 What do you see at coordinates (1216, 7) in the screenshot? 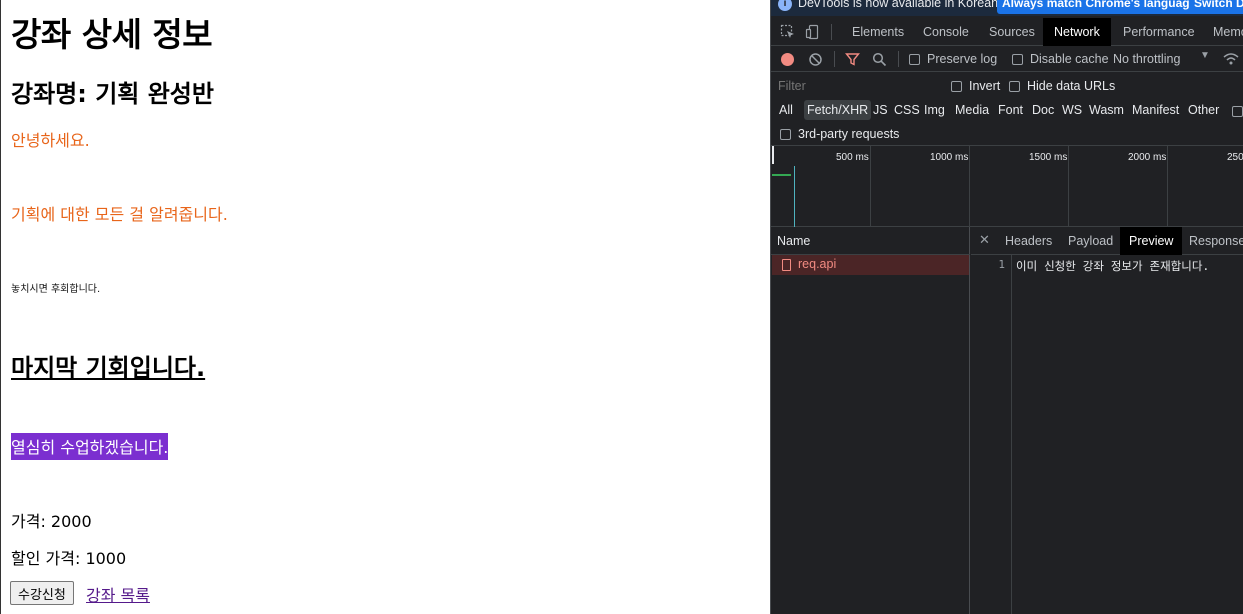
I see `switch-language-button: Switch De` at bounding box center [1216, 7].